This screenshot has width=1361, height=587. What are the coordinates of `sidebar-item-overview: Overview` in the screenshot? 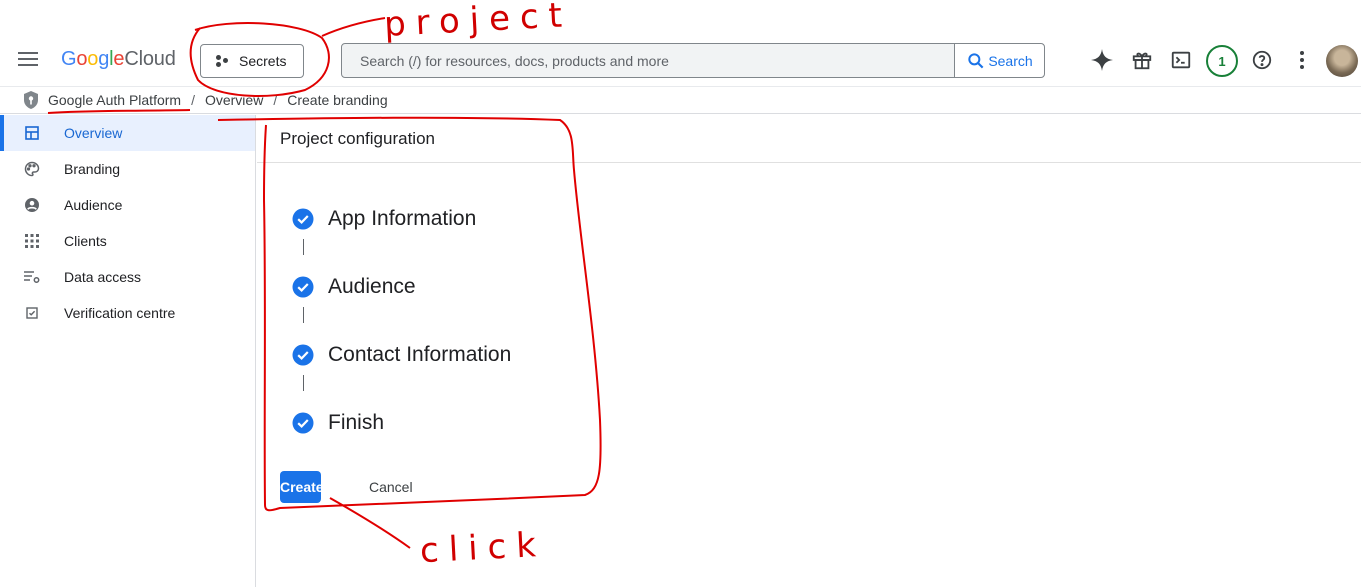 It's located at (127, 133).